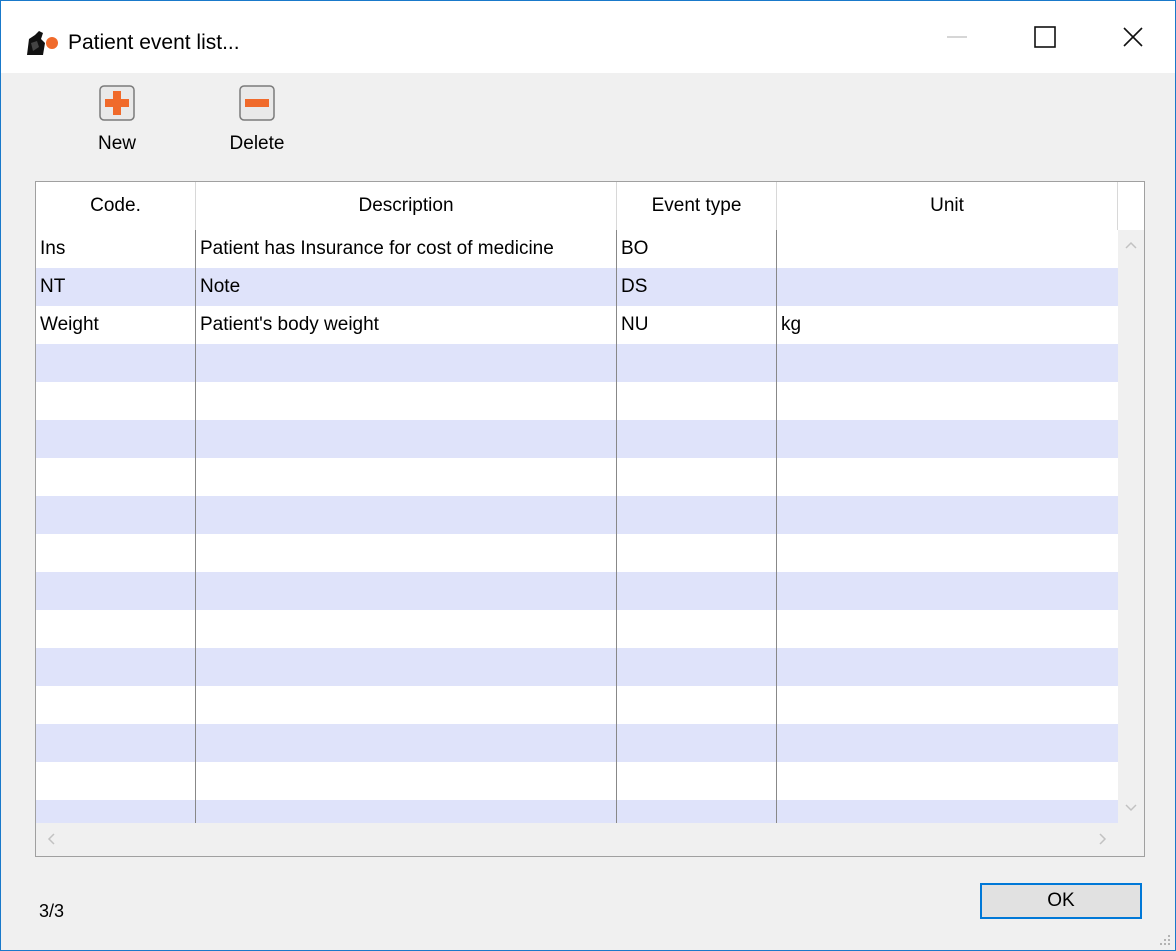 Image resolution: width=1176 pixels, height=951 pixels. Describe the element at coordinates (1103, 839) in the screenshot. I see `scroll-right-icon` at that location.